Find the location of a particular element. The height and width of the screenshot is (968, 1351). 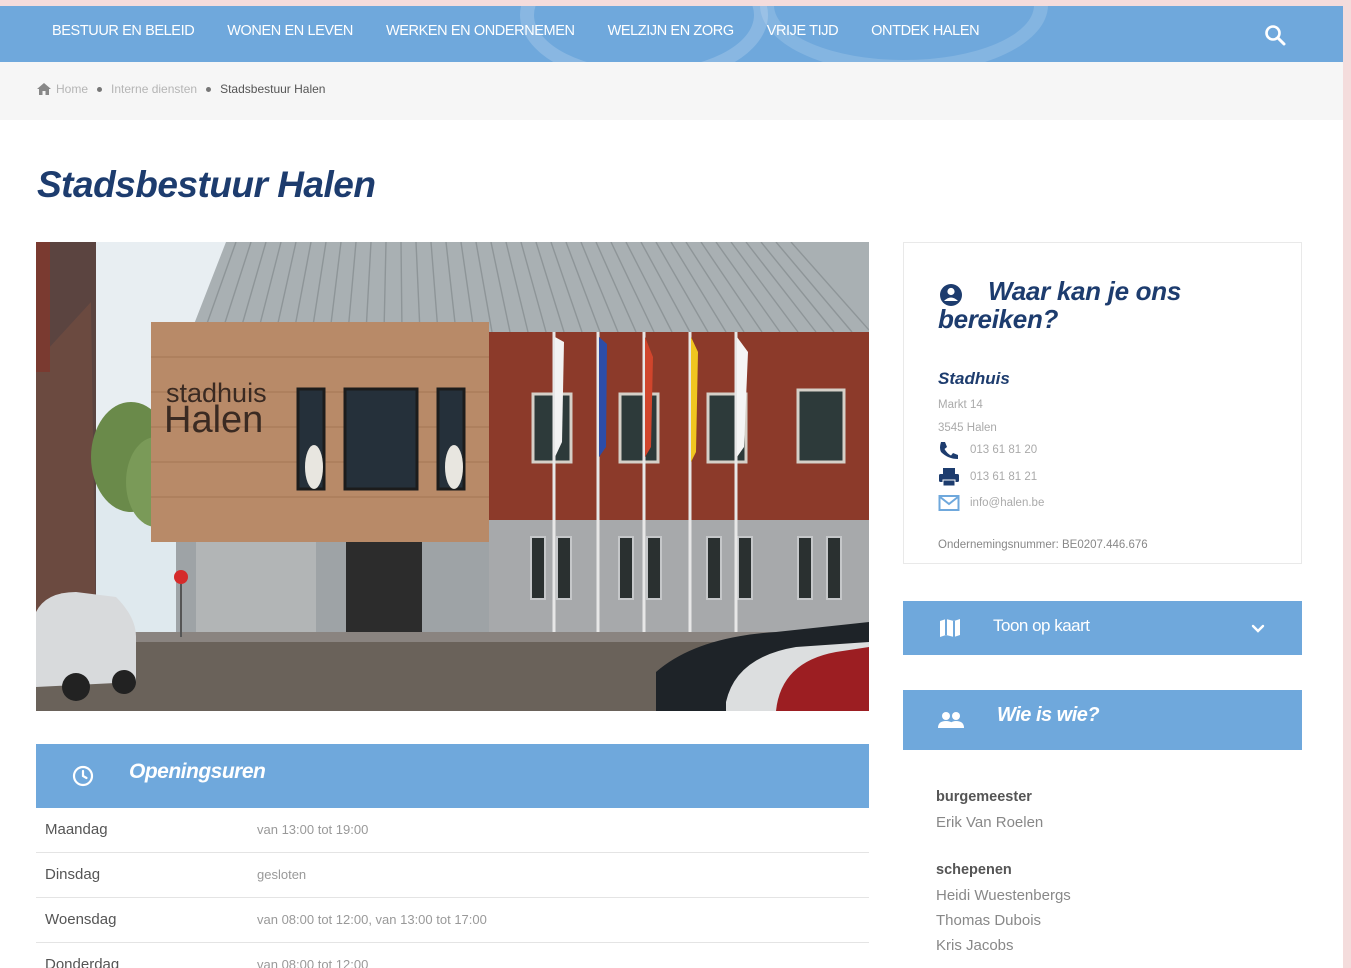

table-row: Donderdag van 08:00 tot 12:00 is located at coordinates (452, 955).